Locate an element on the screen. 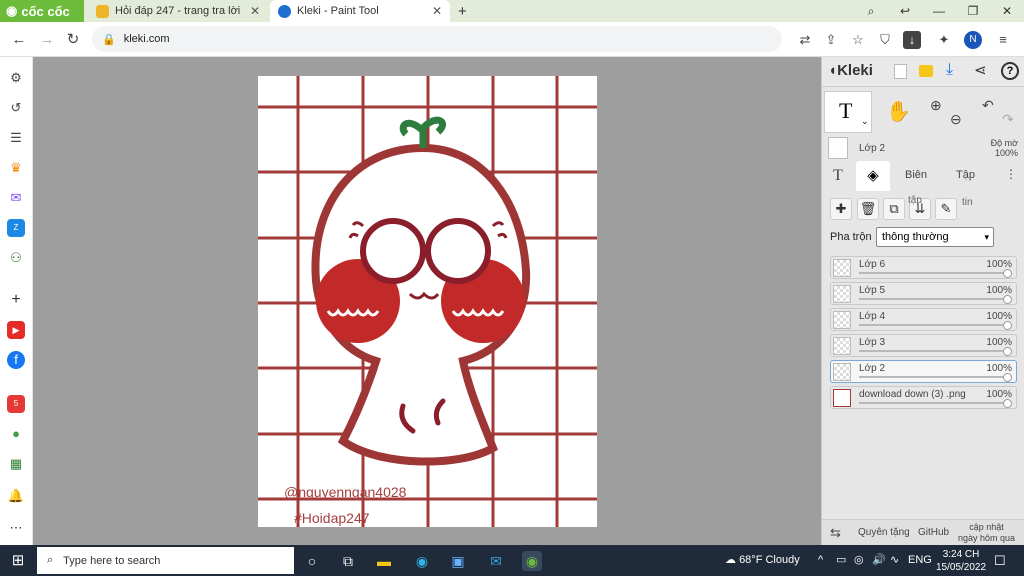 The width and height of the screenshot is (1024, 579). browser-brand: ◉ cốc cốc is located at coordinates (42, 11).